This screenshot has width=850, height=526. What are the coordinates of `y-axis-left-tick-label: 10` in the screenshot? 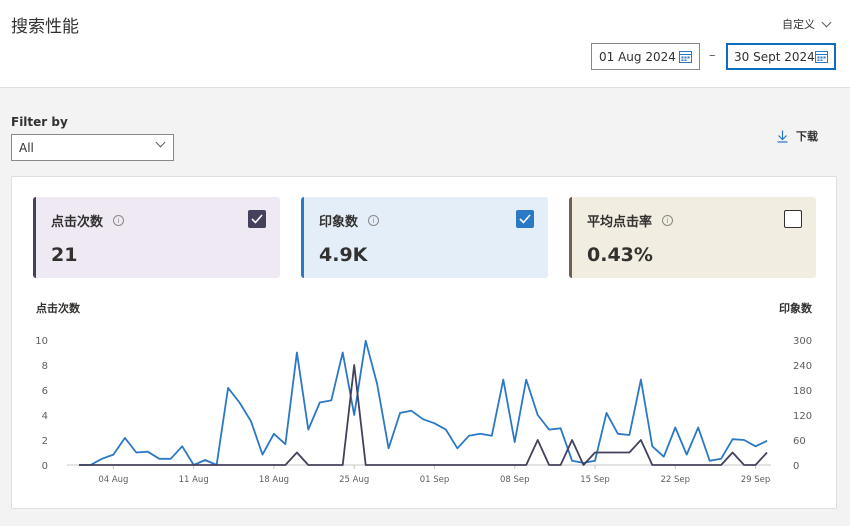 It's located at (41, 341).